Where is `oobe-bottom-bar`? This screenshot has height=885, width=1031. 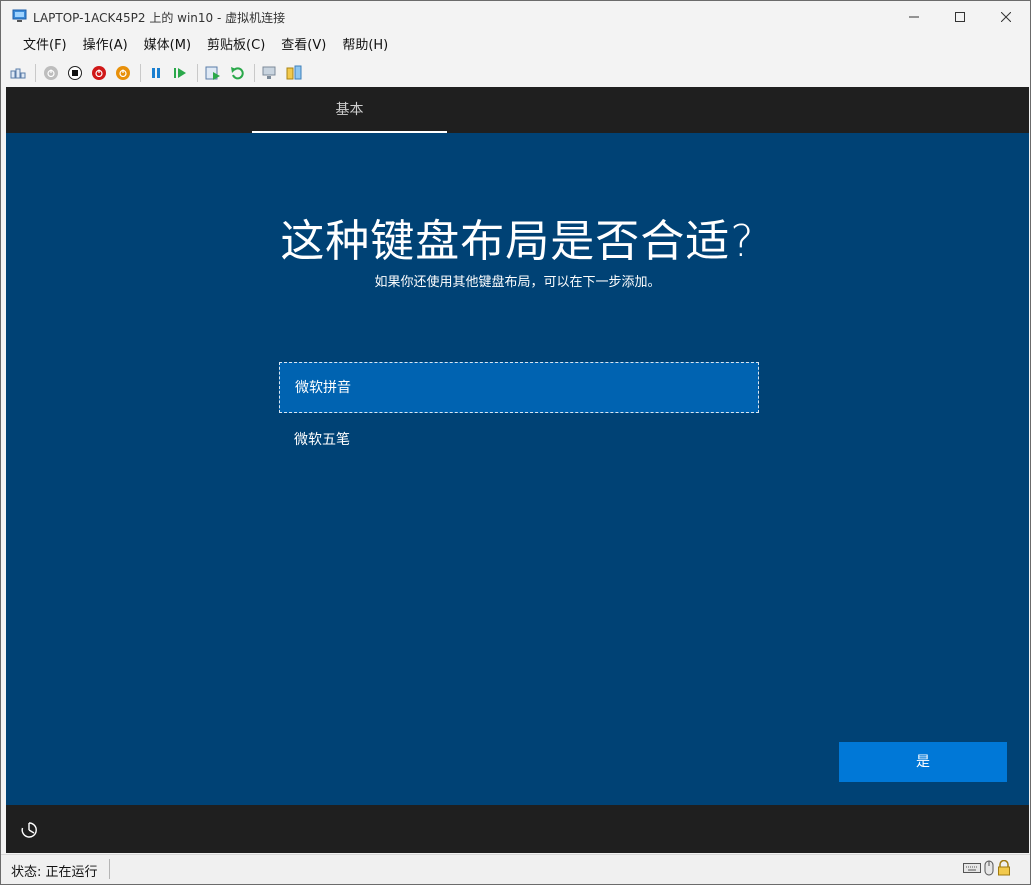 oobe-bottom-bar is located at coordinates (517, 829).